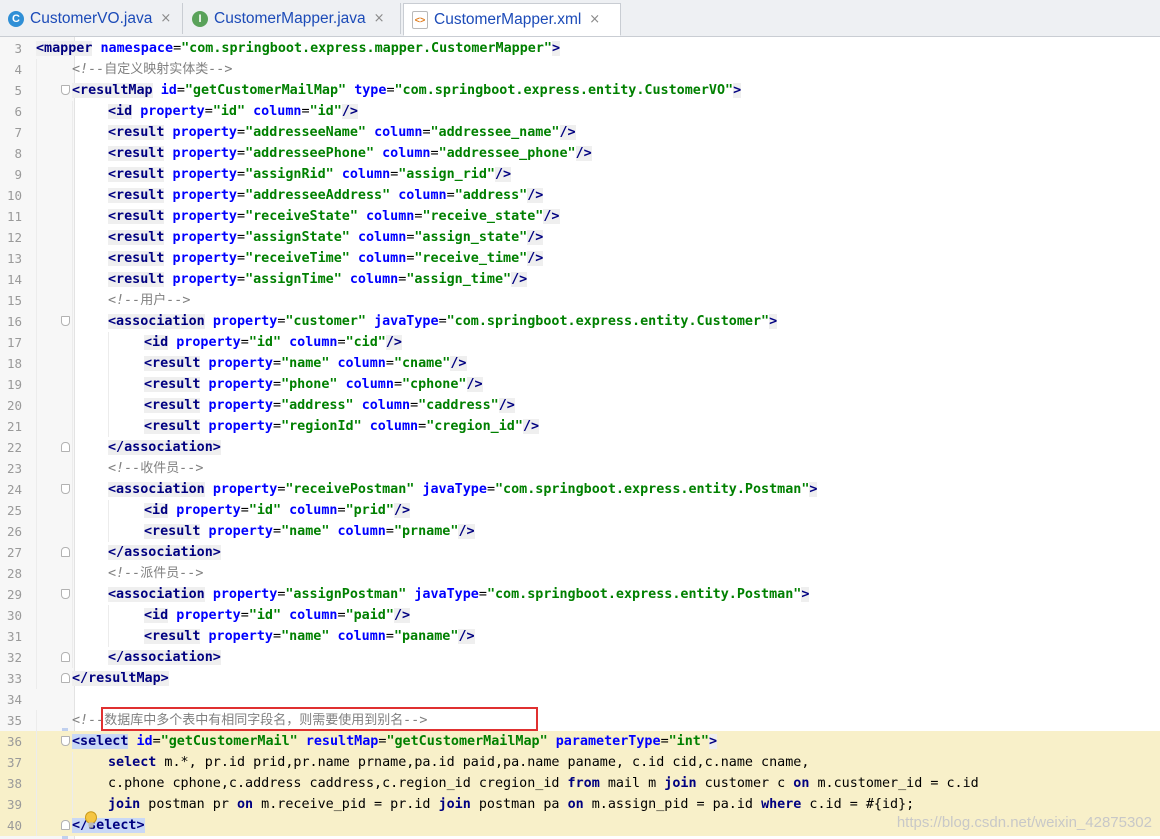 This screenshot has height=839, width=1160. I want to click on code-token: "assignRid", so click(289, 174).